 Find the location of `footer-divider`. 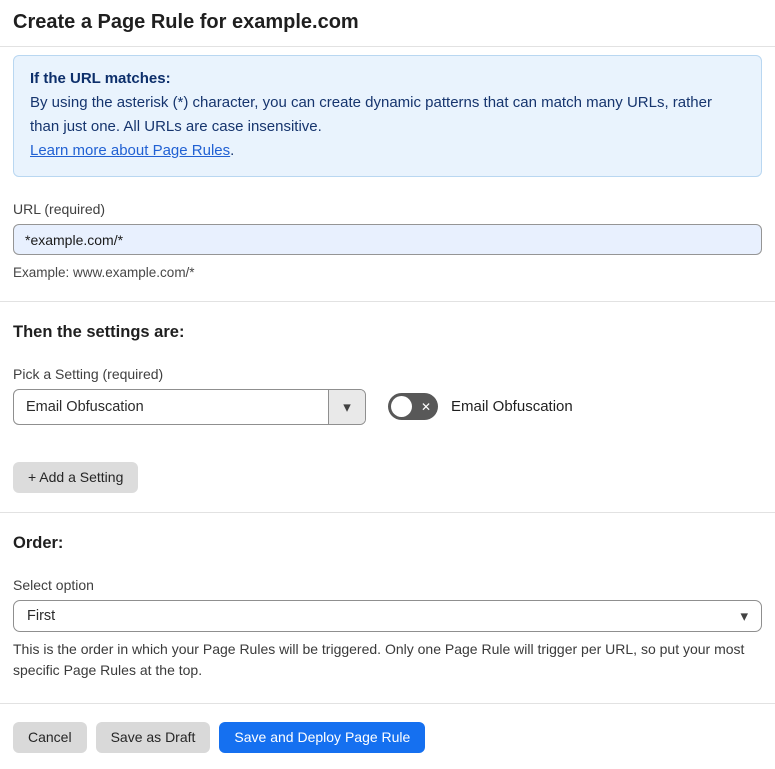

footer-divider is located at coordinates (387, 703).